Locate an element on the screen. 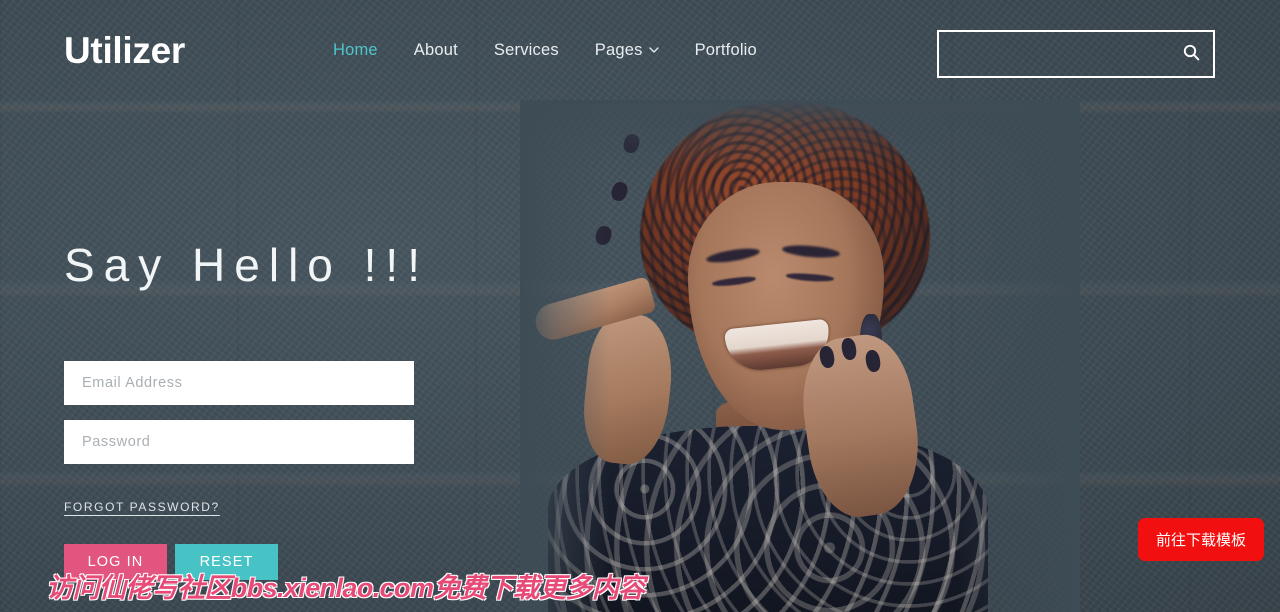 The width and height of the screenshot is (1280, 612). nav-item-pages: Pages is located at coordinates (627, 50).